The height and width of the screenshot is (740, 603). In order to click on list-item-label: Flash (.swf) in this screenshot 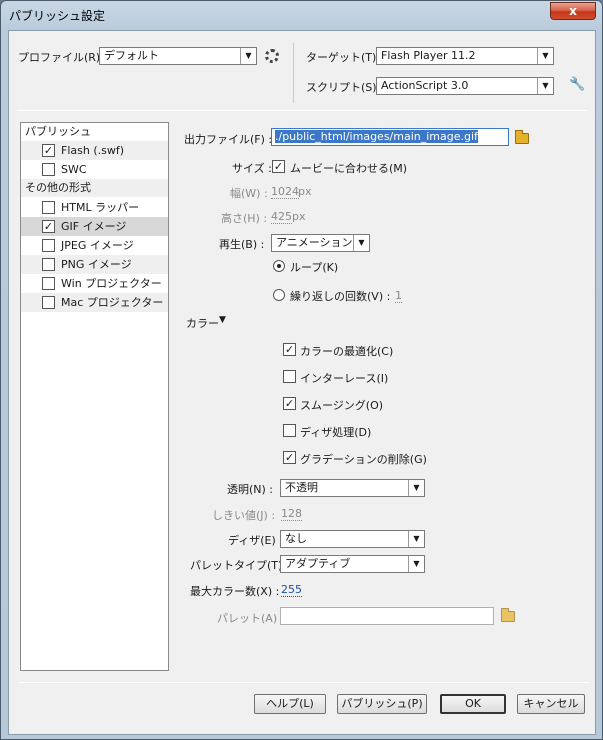, I will do `click(93, 150)`.